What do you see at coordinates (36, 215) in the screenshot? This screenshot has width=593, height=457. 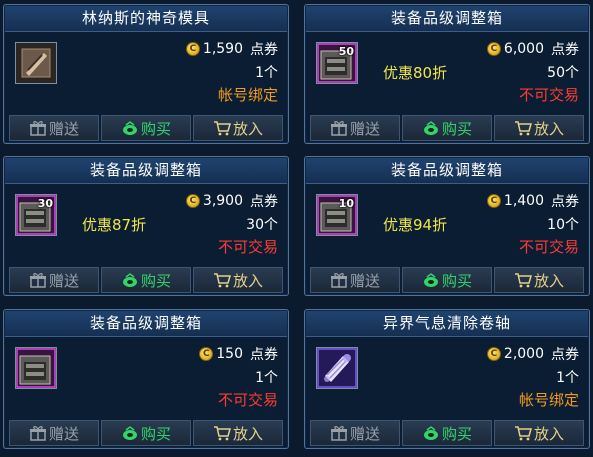 I see `item-slot: 30` at bounding box center [36, 215].